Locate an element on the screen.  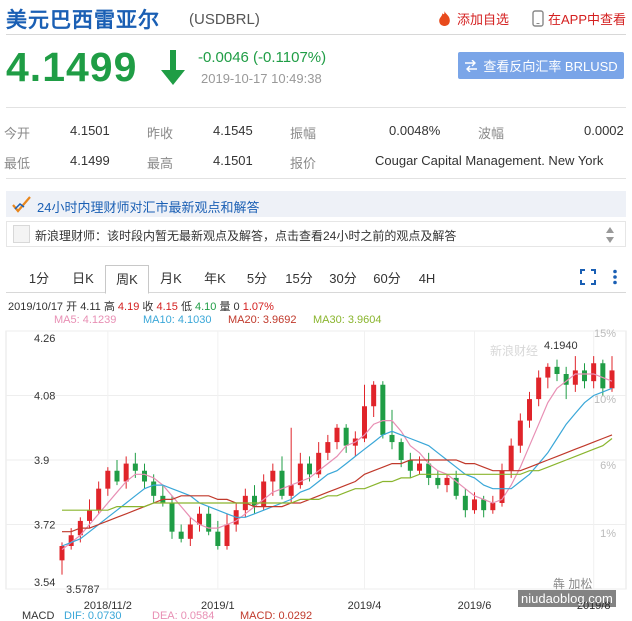
add-favorite-button: 添加自选 is located at coordinates (472, 18).